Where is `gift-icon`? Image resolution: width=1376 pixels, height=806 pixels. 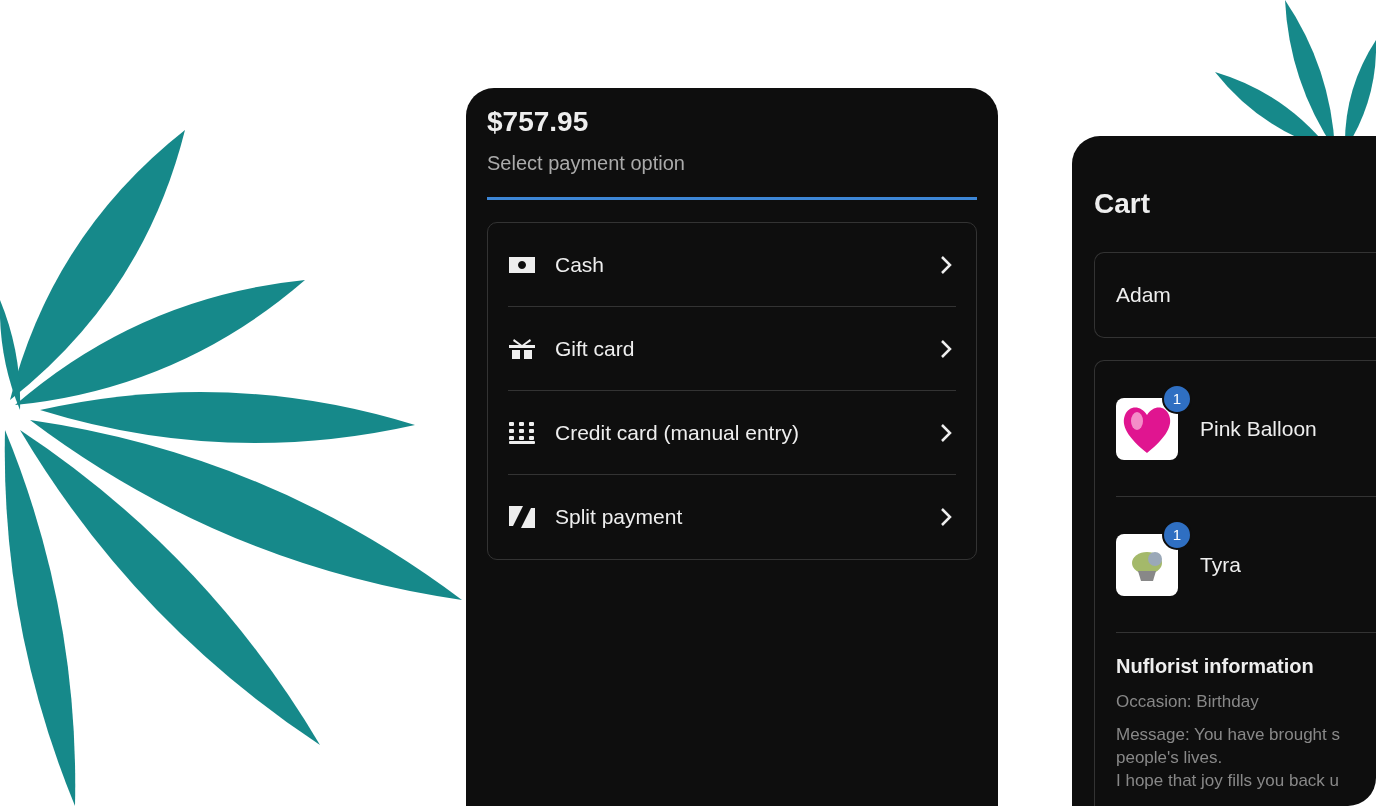
gift-icon is located at coordinates (522, 348).